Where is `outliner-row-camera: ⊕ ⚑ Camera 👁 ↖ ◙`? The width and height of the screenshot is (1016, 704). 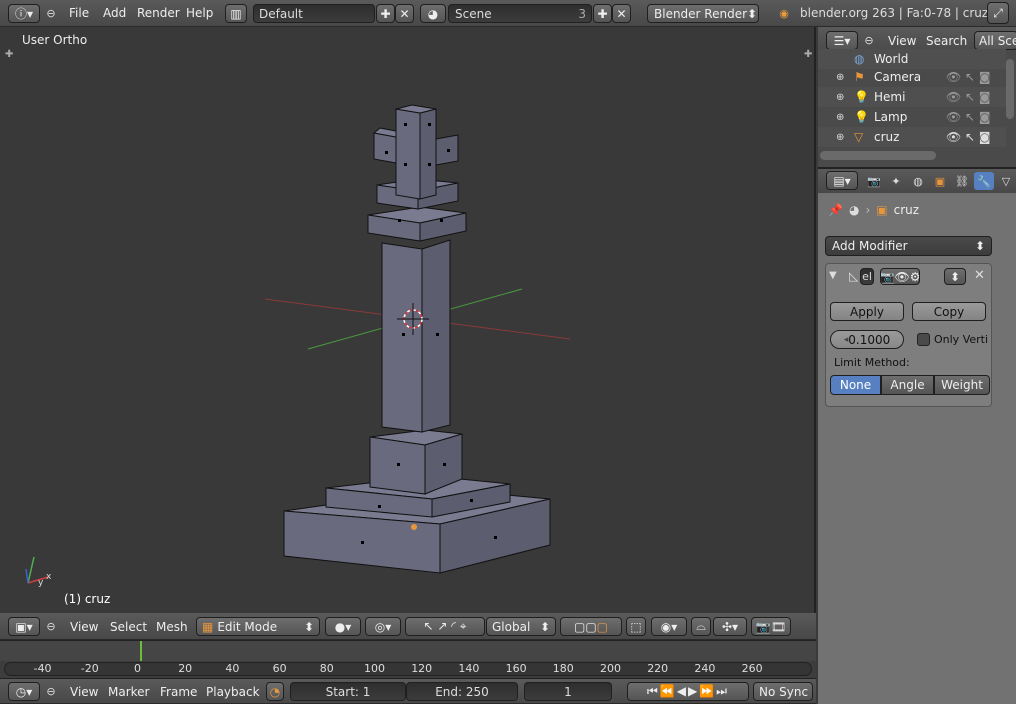 outliner-row-camera: ⊕ ⚑ Camera 👁 ↖ ◙ is located at coordinates (912, 77).